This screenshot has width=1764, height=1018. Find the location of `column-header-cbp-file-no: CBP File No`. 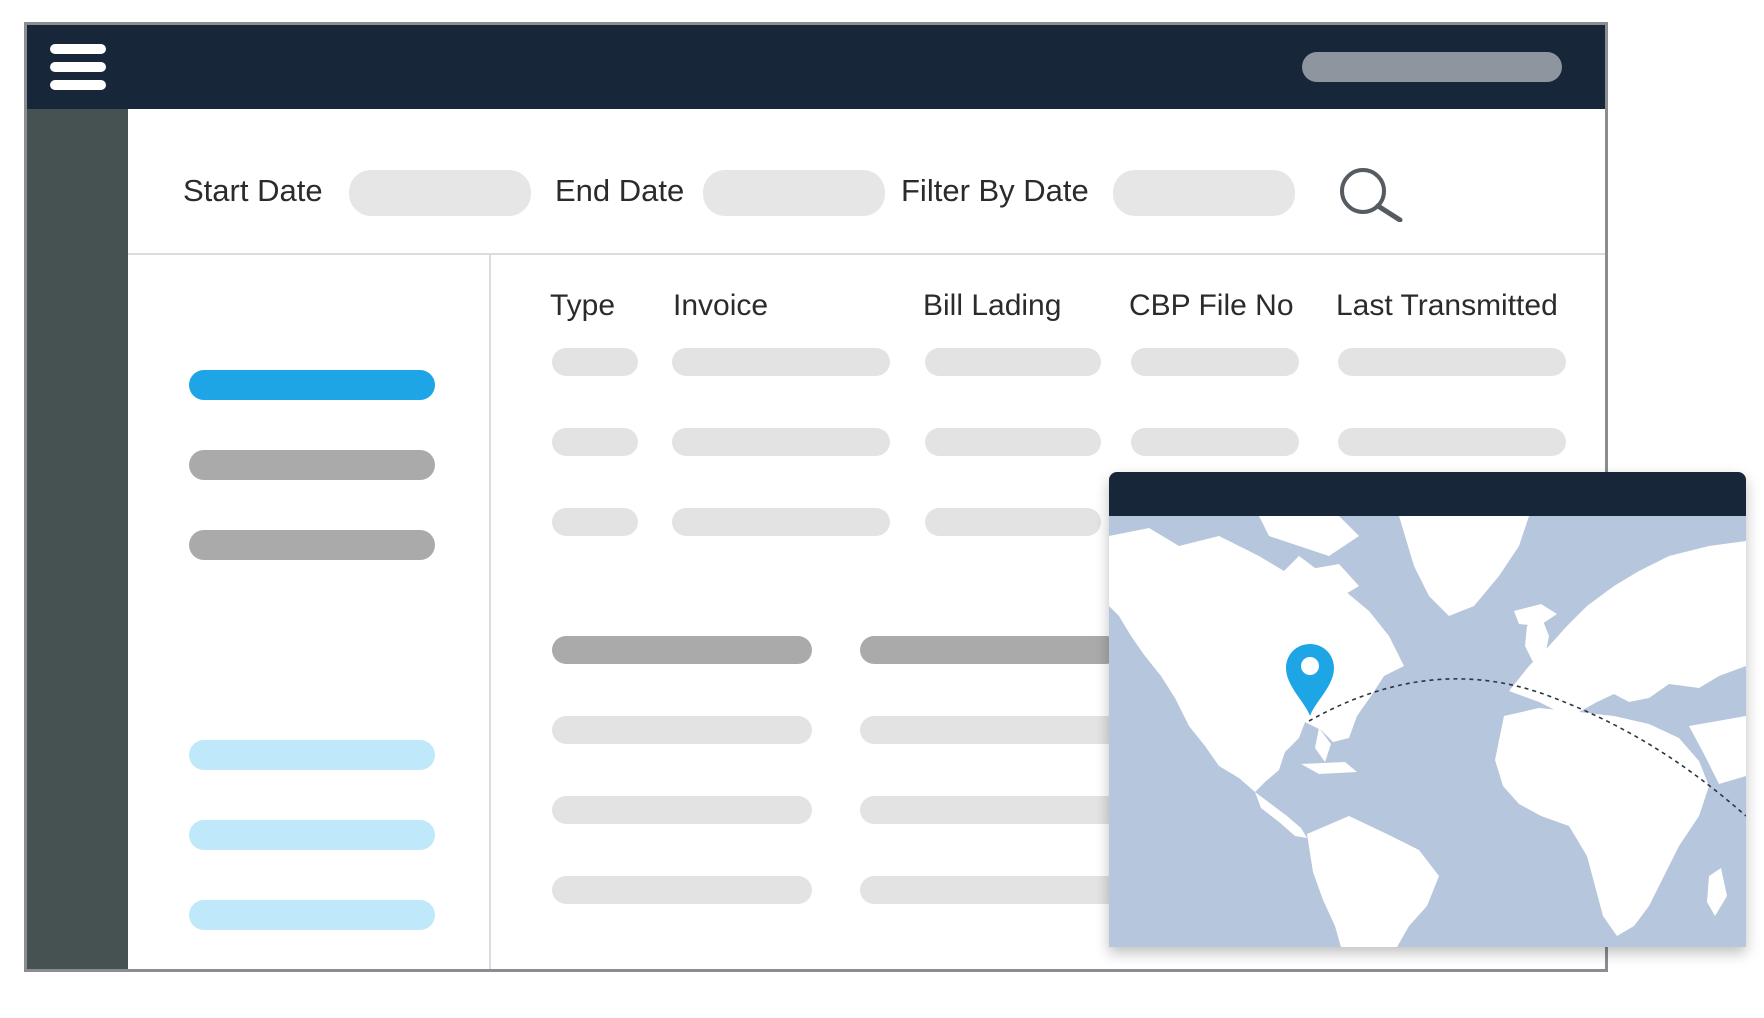

column-header-cbp-file-no: CBP File No is located at coordinates (1211, 306).